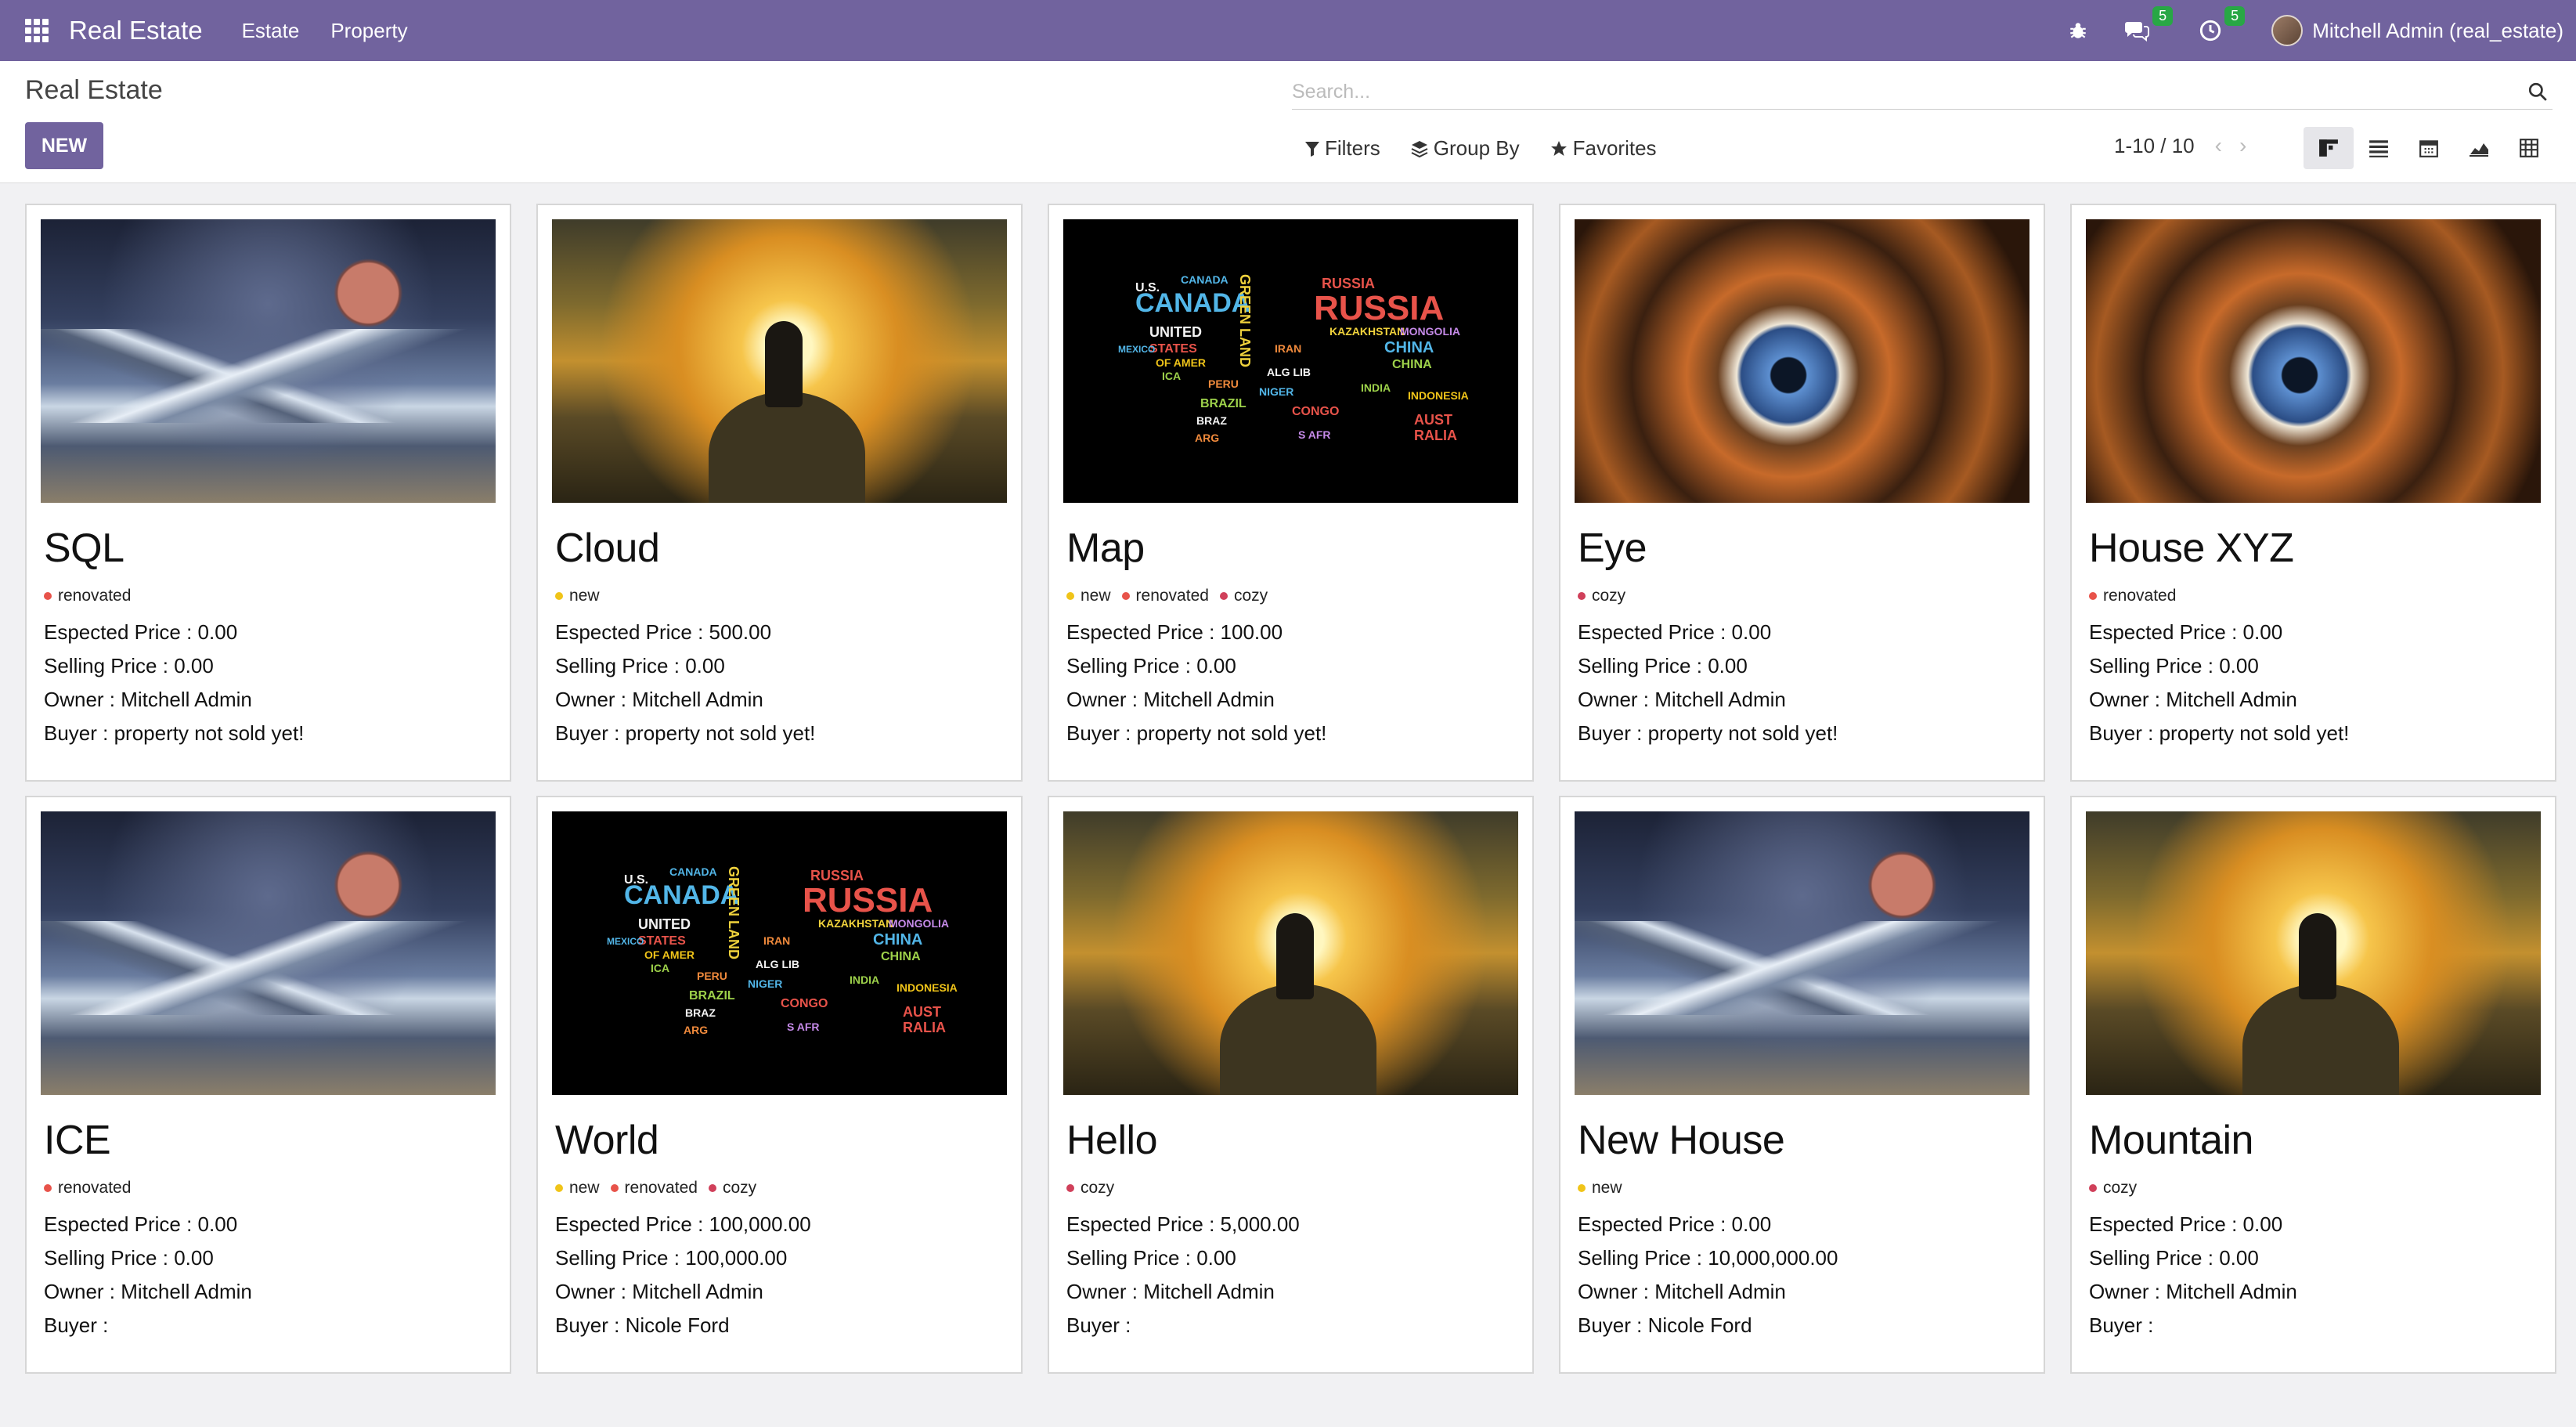 The image size is (2576, 1427). What do you see at coordinates (740, 632) in the screenshot?
I see `expected-price-value: 500.00` at bounding box center [740, 632].